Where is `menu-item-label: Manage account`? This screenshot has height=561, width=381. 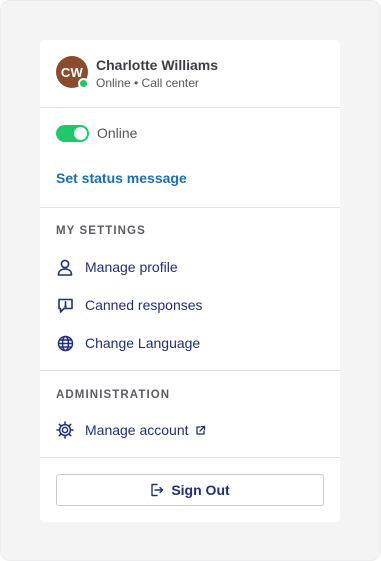 menu-item-label: Manage account is located at coordinates (137, 430).